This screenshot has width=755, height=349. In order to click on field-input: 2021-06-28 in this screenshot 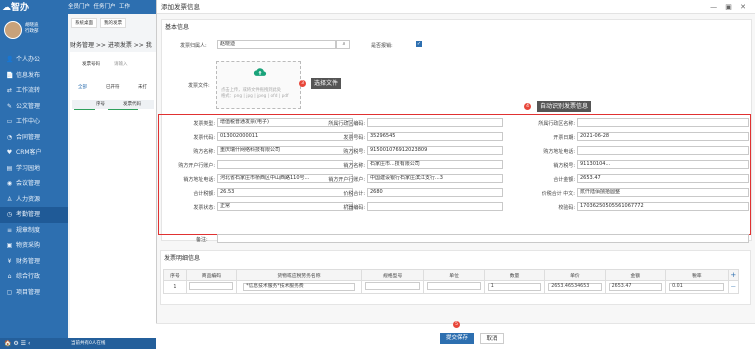, I will do `click(663, 136)`.